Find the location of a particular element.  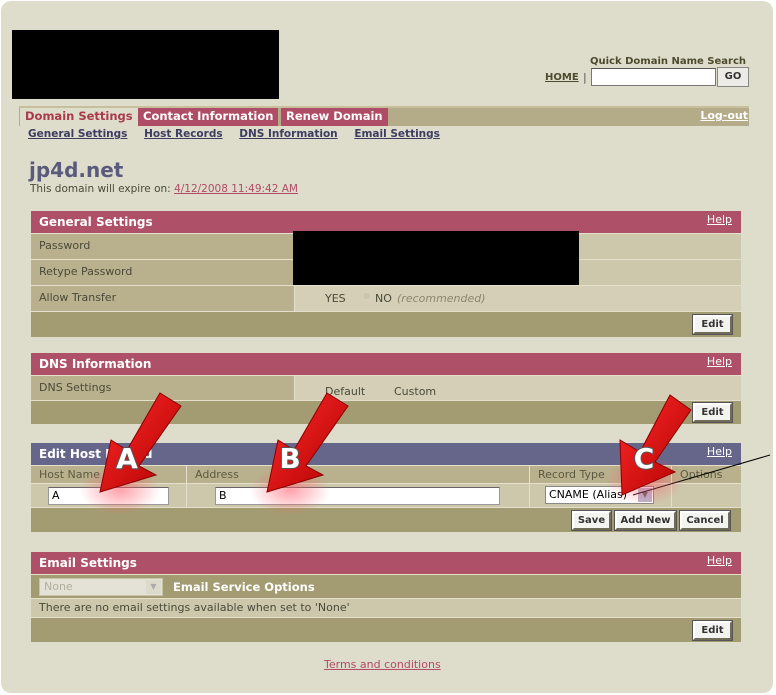

password-label: Password is located at coordinates (163, 246).